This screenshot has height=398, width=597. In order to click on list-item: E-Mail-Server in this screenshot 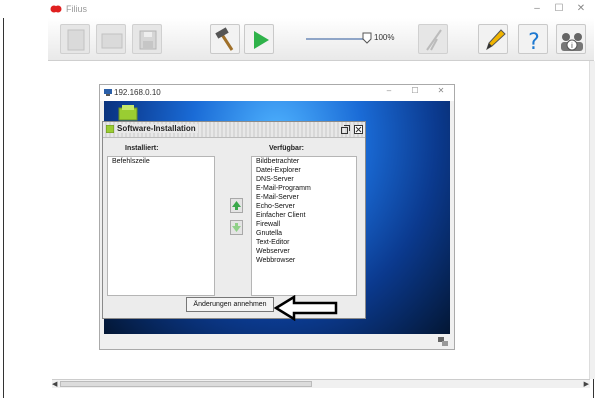, I will do `click(305, 197)`.